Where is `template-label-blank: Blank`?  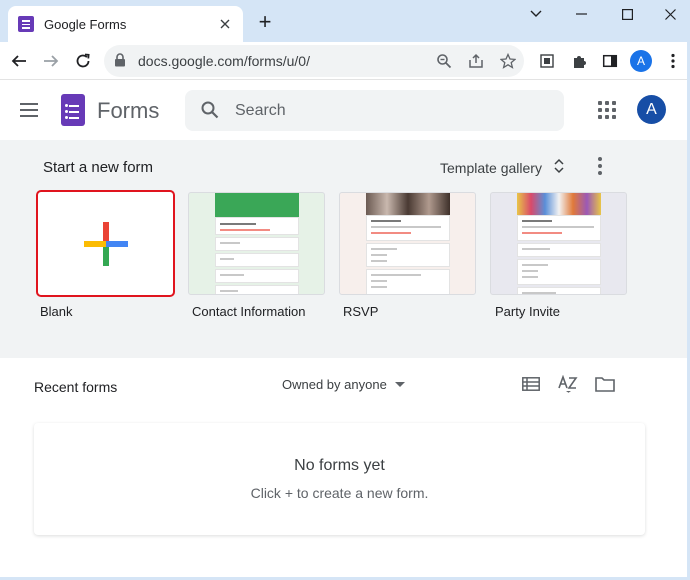
template-label-blank: Blank is located at coordinates (56, 311).